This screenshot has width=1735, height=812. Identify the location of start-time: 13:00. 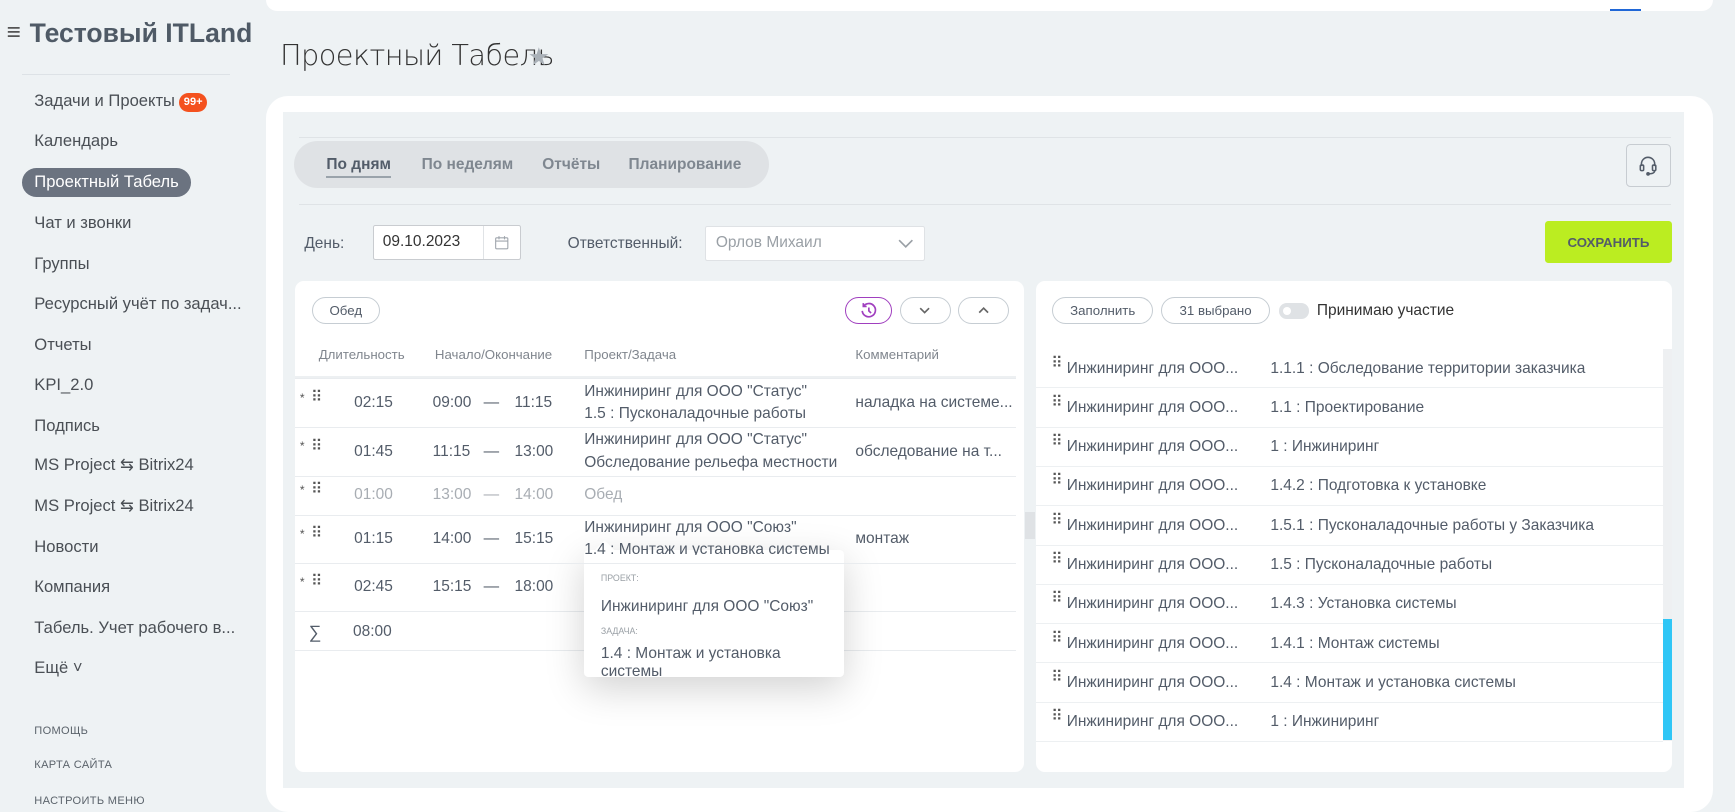
(452, 495).